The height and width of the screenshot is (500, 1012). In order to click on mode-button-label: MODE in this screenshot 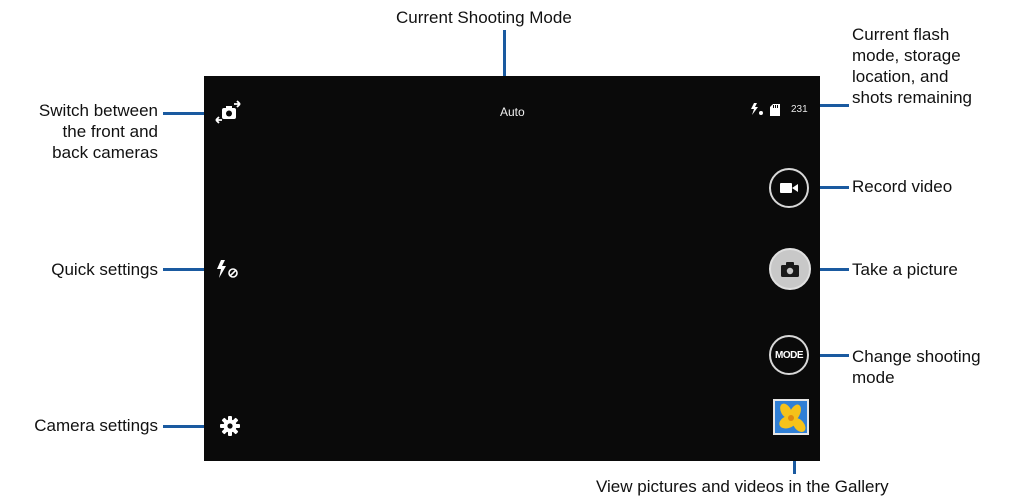, I will do `click(789, 355)`.